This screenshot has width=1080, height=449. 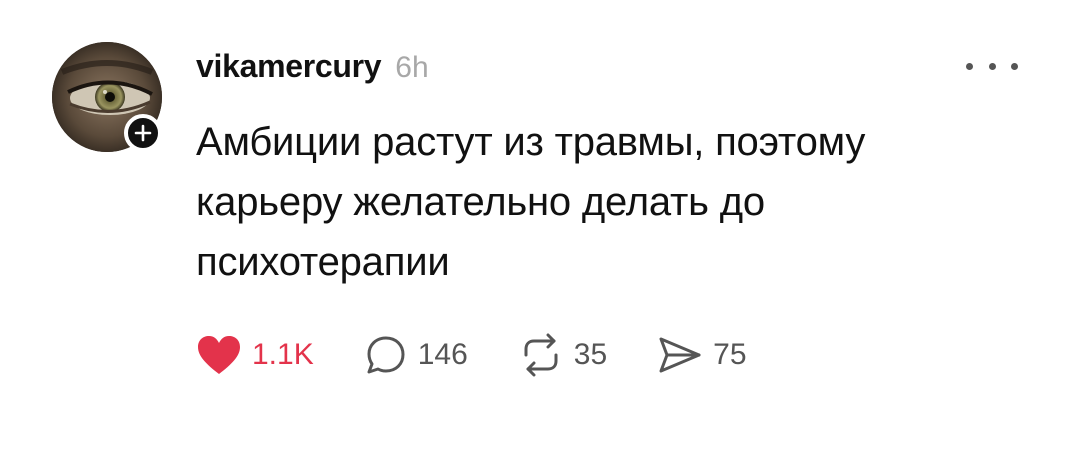 I want to click on post-header: vikamercury 6h, so click(x=312, y=66).